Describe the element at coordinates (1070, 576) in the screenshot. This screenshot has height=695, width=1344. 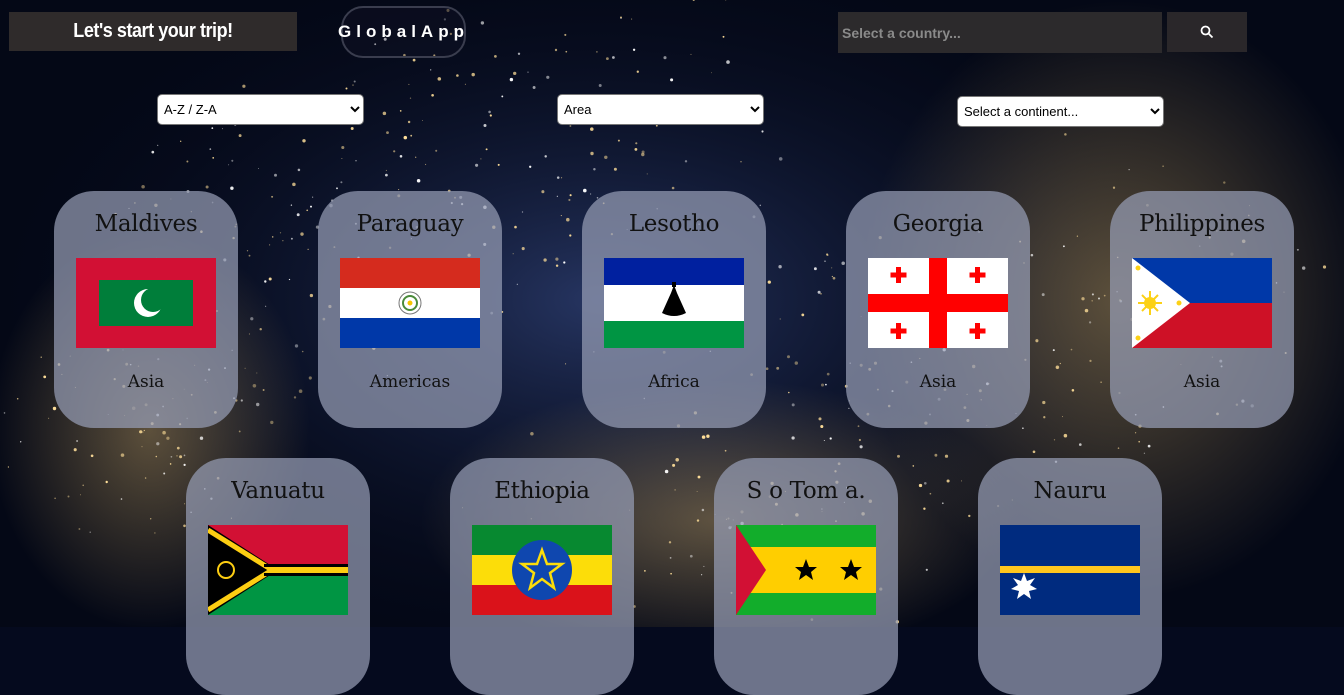
I see `country-card-nauru: Nauru` at that location.